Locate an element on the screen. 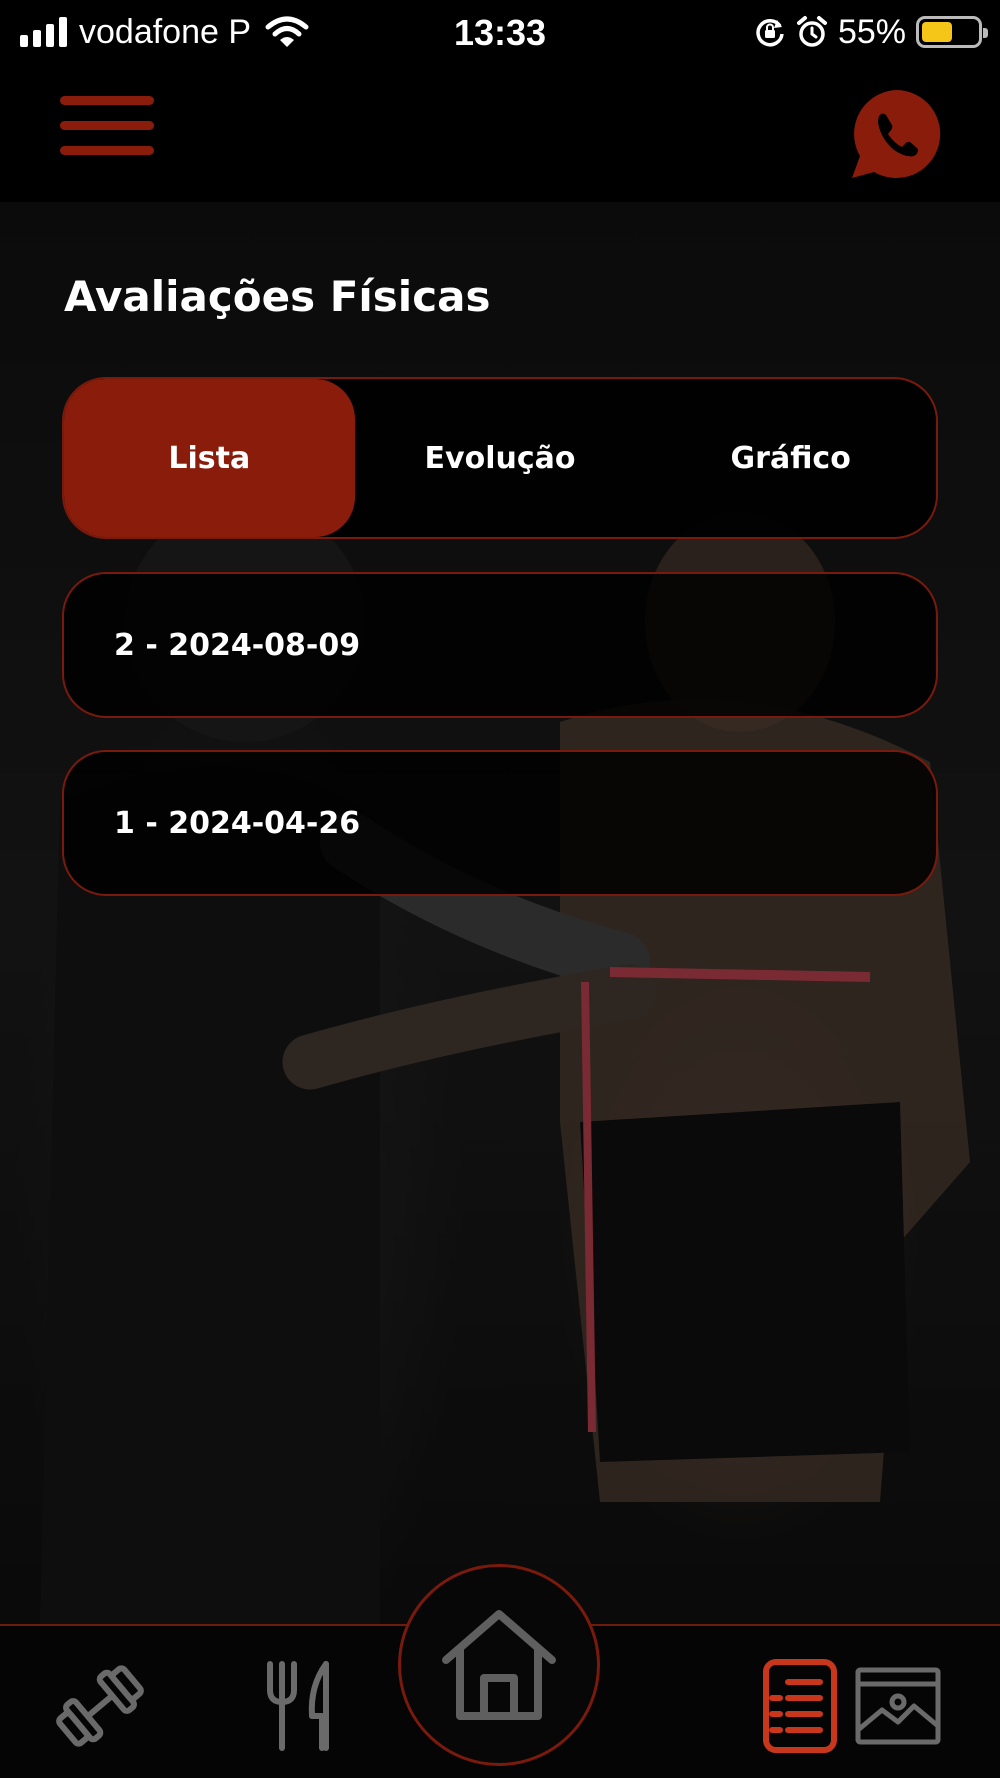 This screenshot has height=1778, width=1000. nav-home is located at coordinates (499, 1665).